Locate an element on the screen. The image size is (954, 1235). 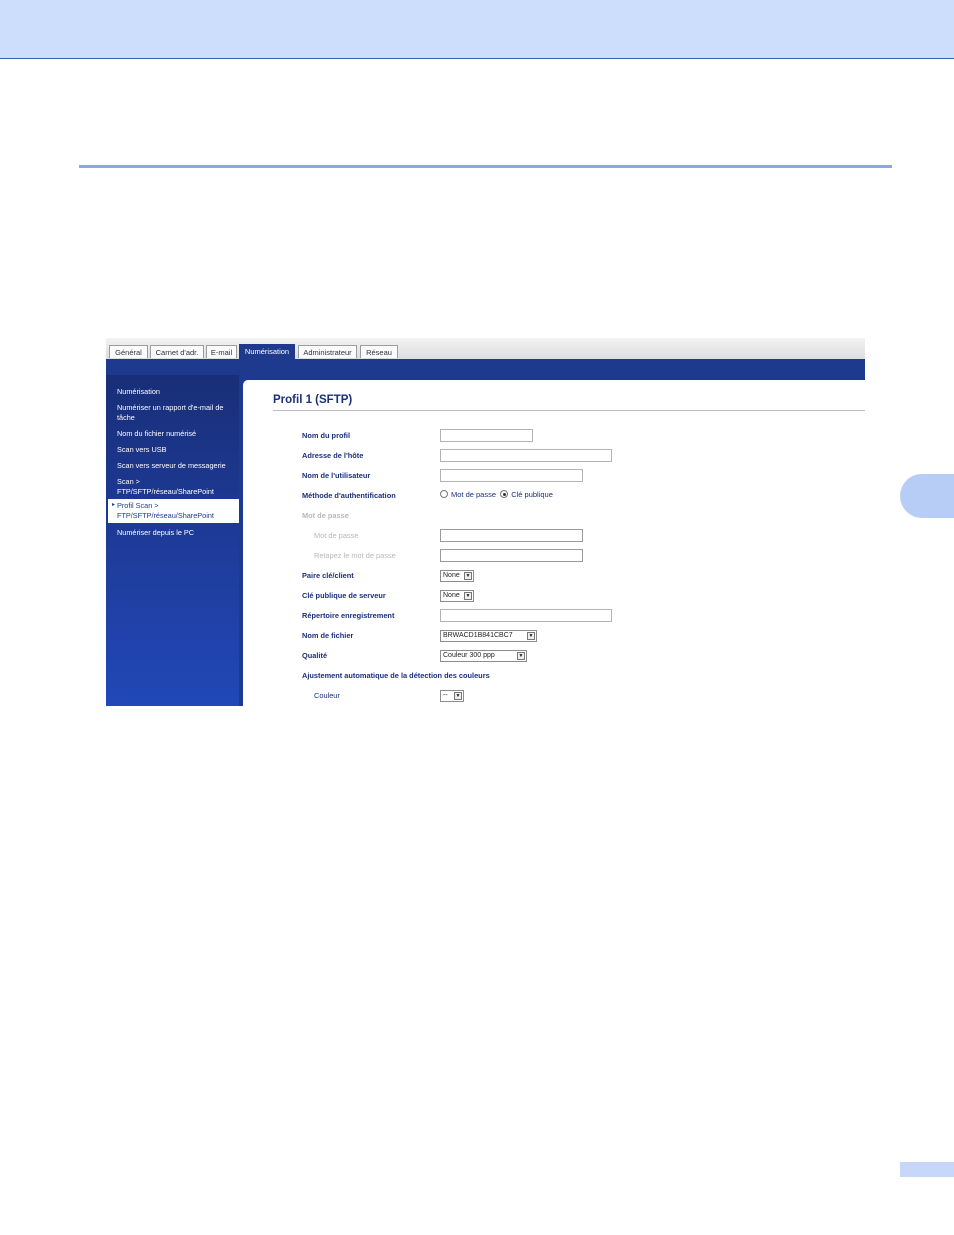
username-label: Nom de l'utilisateur is located at coordinates (336, 475).